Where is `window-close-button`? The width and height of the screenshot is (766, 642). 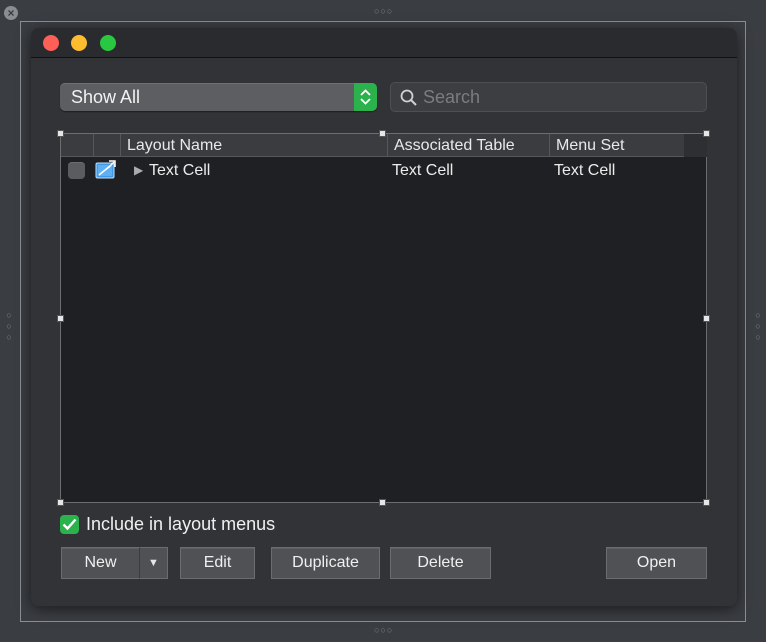
window-close-button is located at coordinates (51, 43).